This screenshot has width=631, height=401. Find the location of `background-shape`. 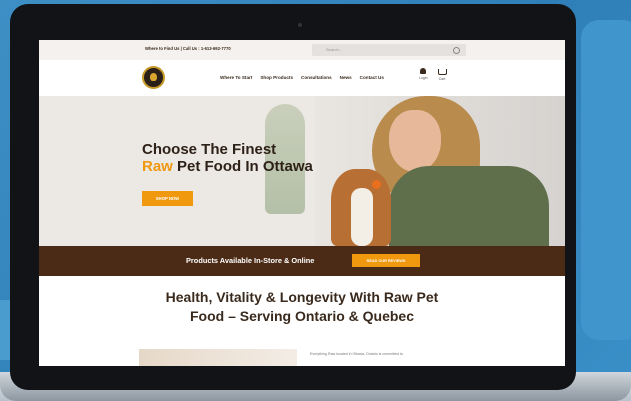

background-shape is located at coordinates (606, 180).